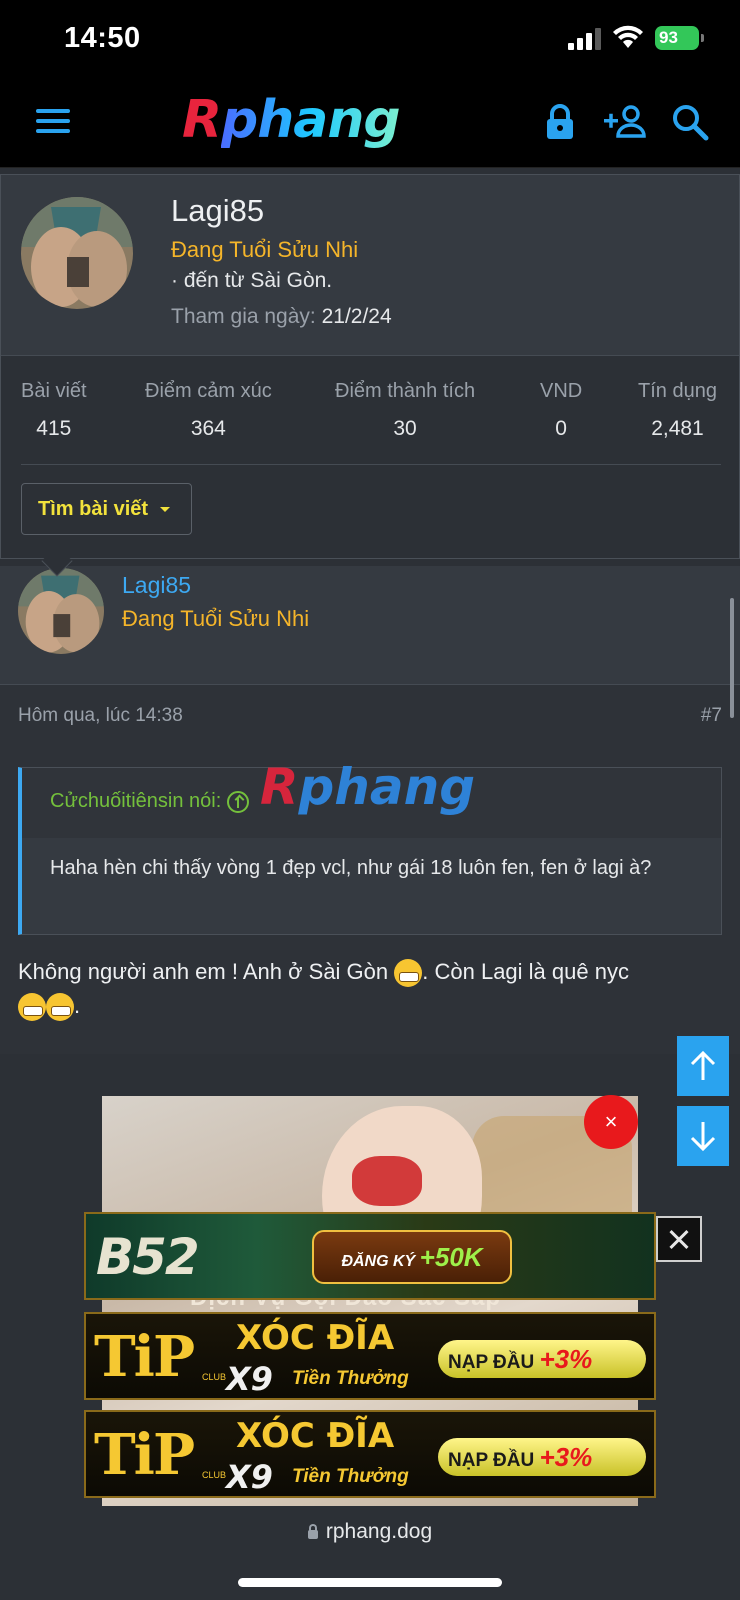 The height and width of the screenshot is (1600, 740). Describe the element at coordinates (370, 1582) in the screenshot. I see `home-indicator` at that location.